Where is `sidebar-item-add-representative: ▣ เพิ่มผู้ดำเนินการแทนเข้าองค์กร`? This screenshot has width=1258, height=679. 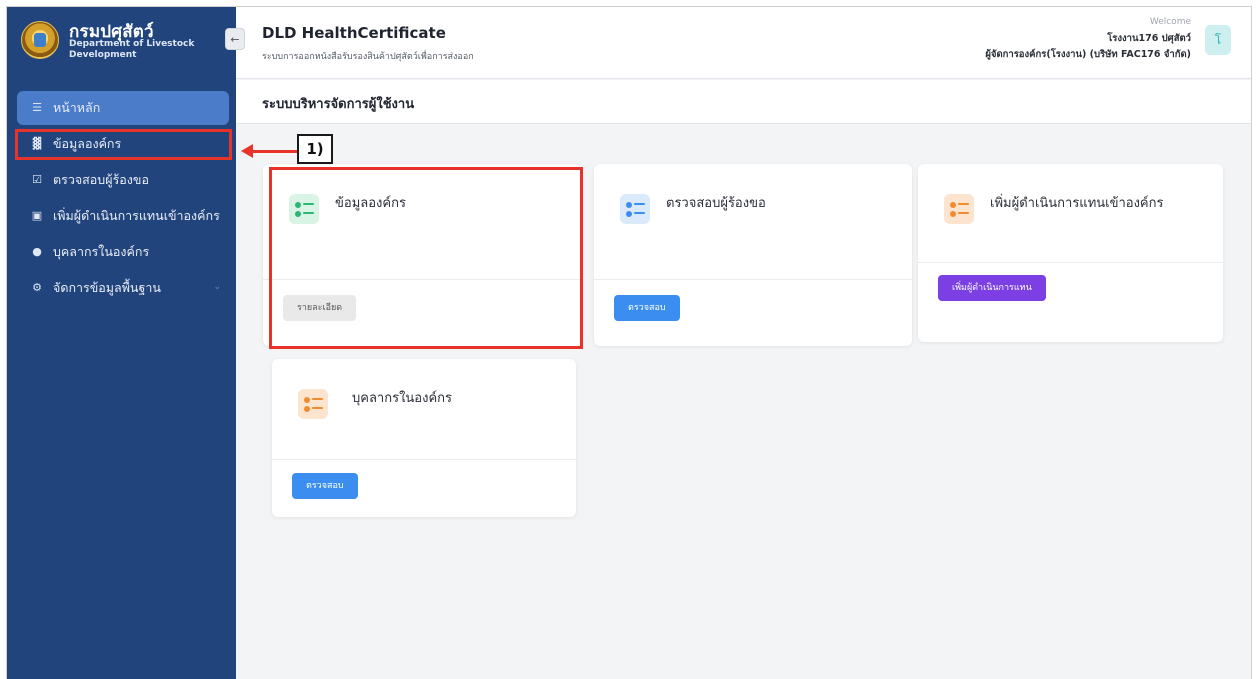 sidebar-item-add-representative: ▣ เพิ่มผู้ดำเนินการแทนเข้าองค์กร is located at coordinates (123, 216).